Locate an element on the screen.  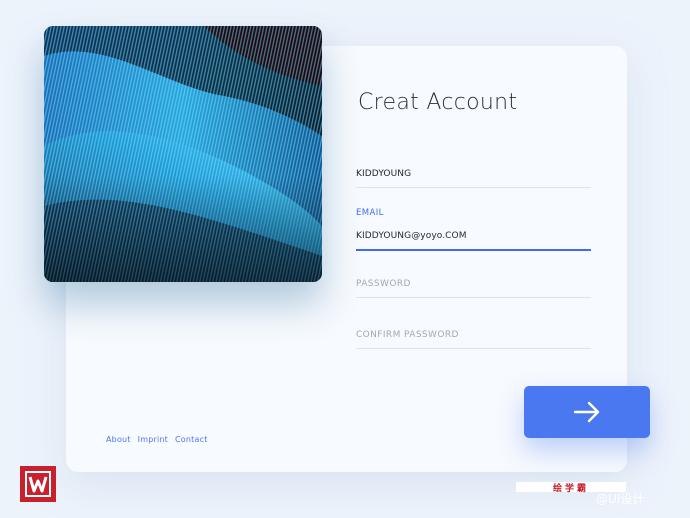
password-placeholder: PASSWORD is located at coordinates (473, 284).